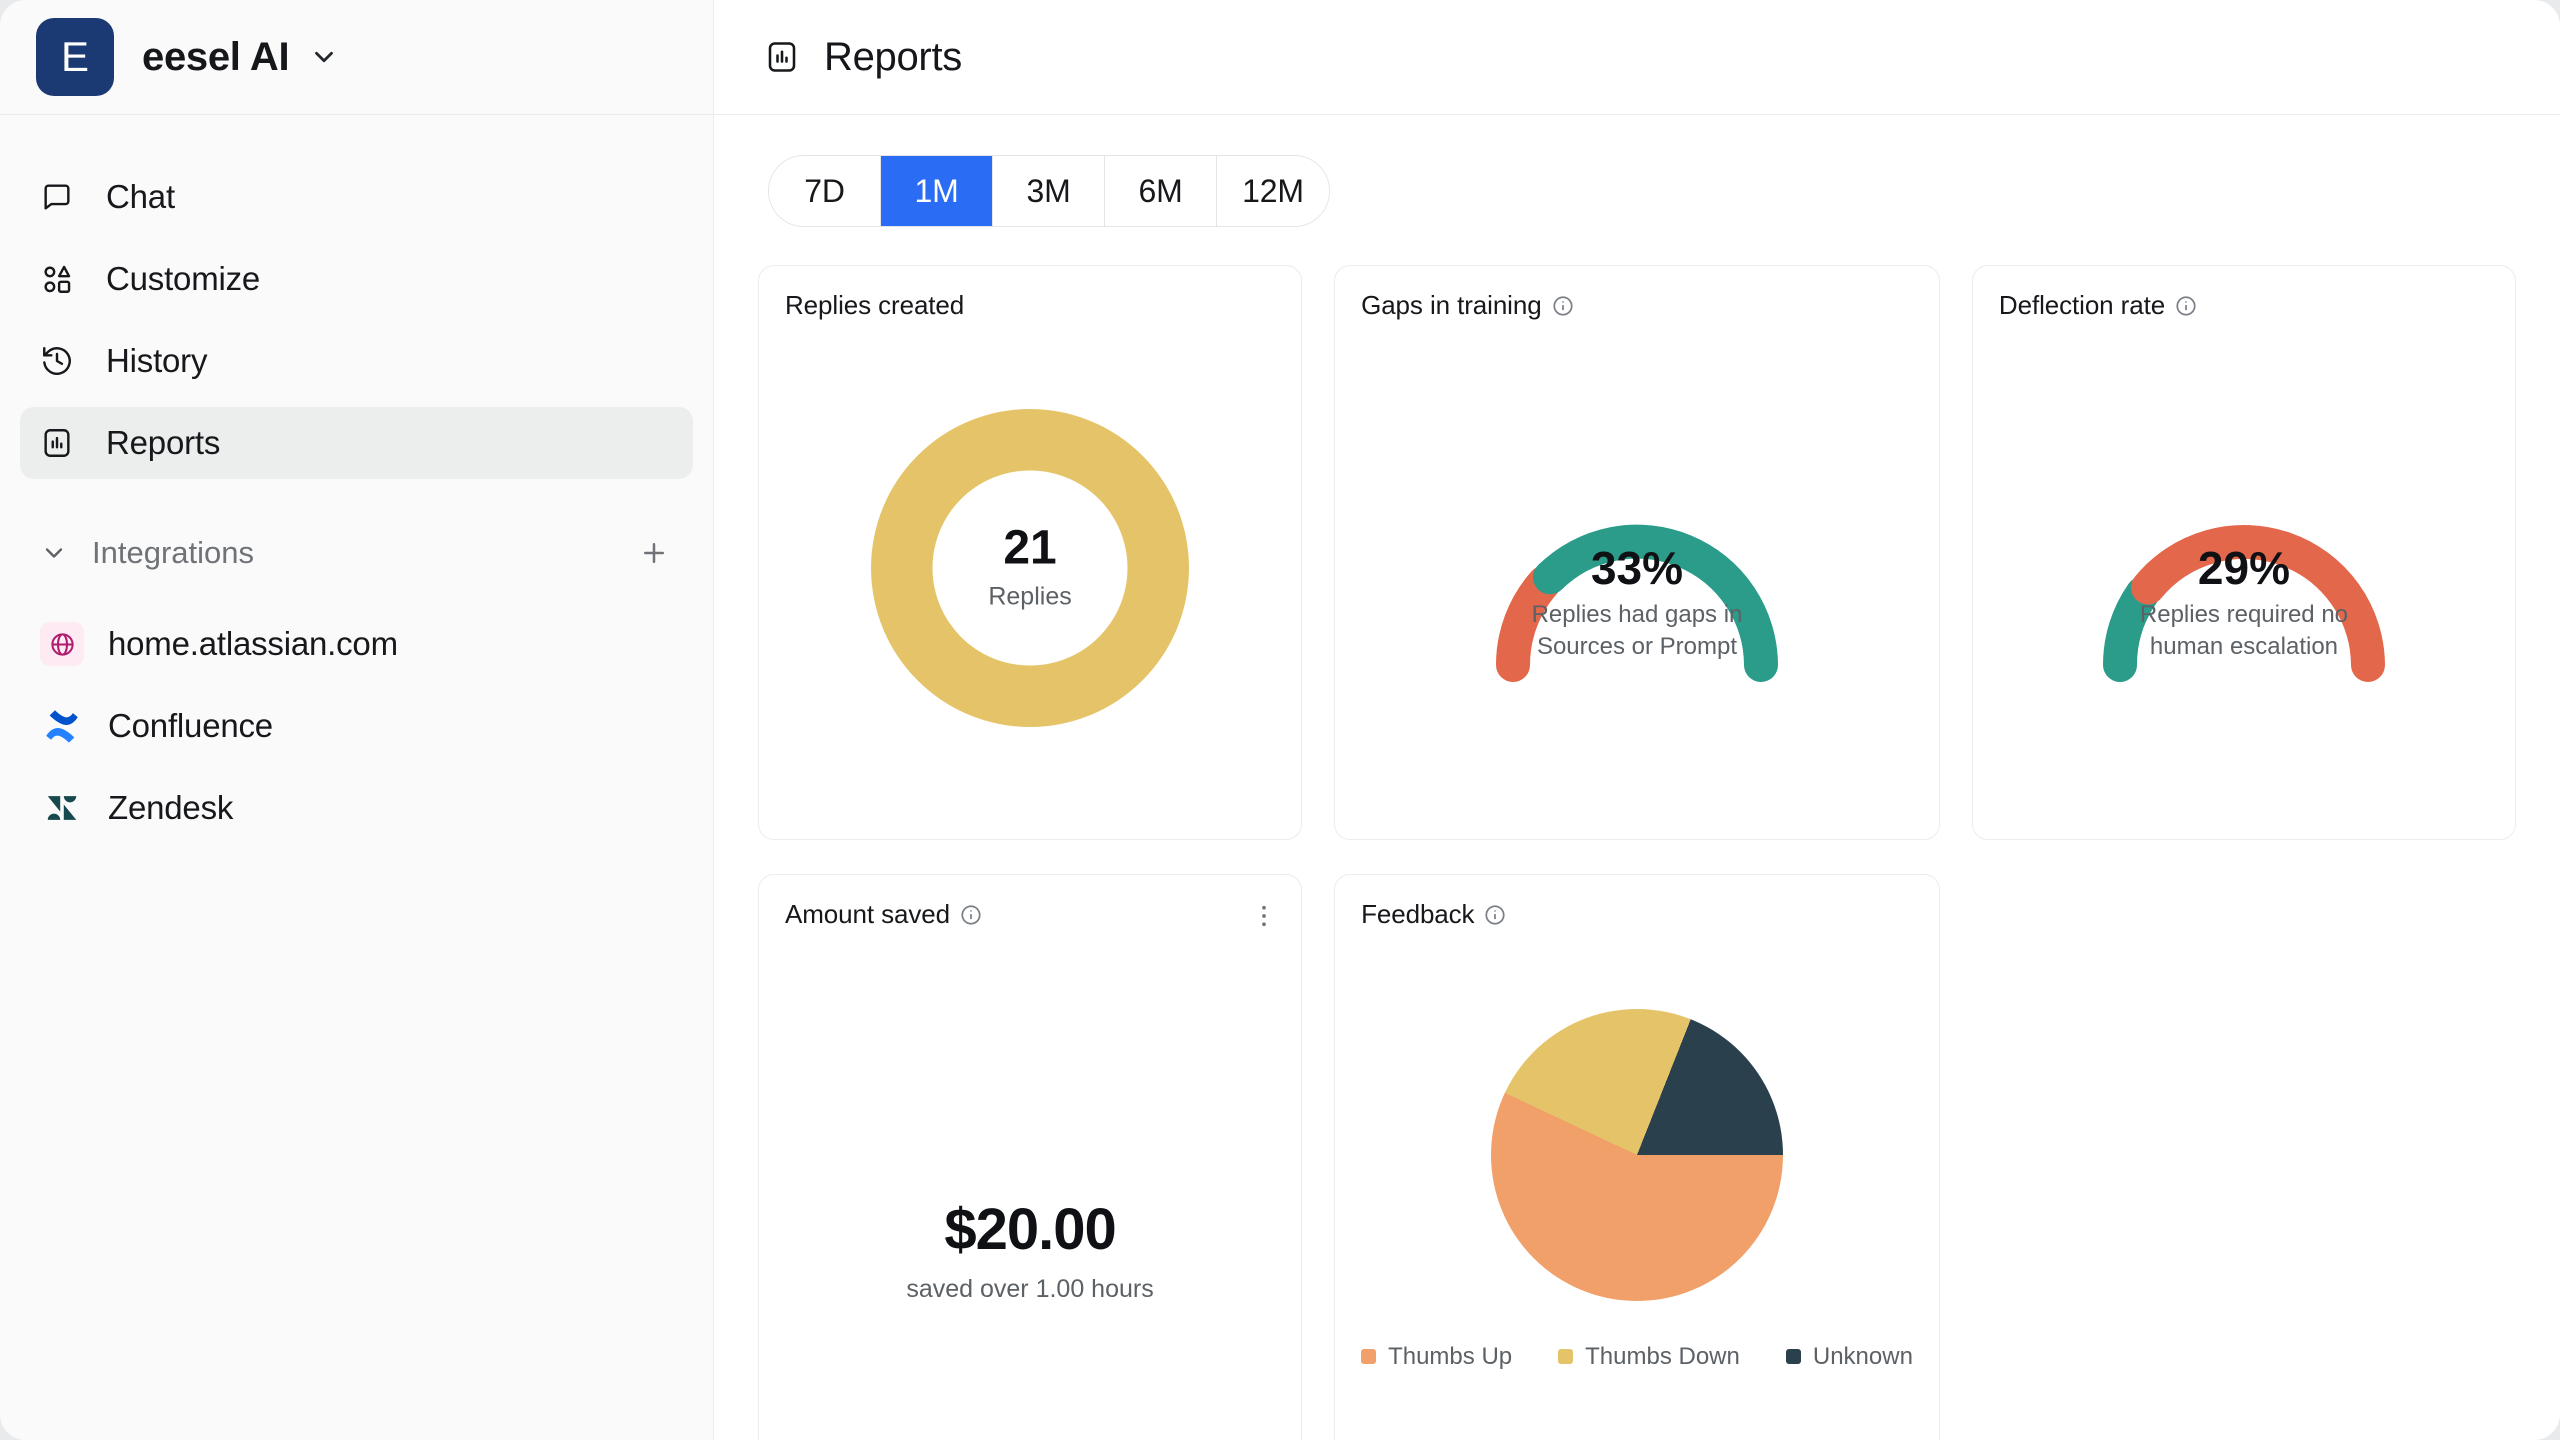 This screenshot has width=2560, height=1440. I want to click on sidebar-item-history: History, so click(356, 361).